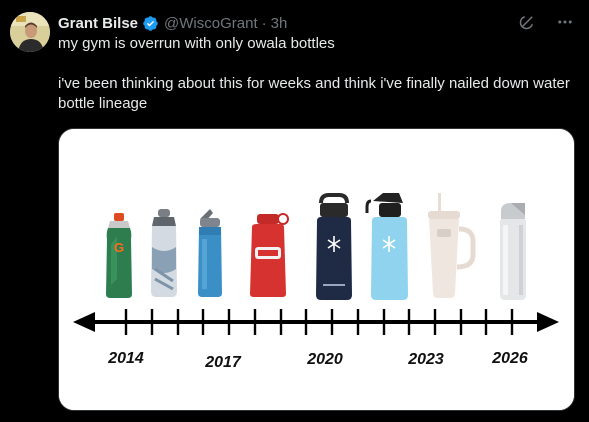 The image size is (589, 422). What do you see at coordinates (223, 362) in the screenshot?
I see `year-label-2017: 2017` at bounding box center [223, 362].